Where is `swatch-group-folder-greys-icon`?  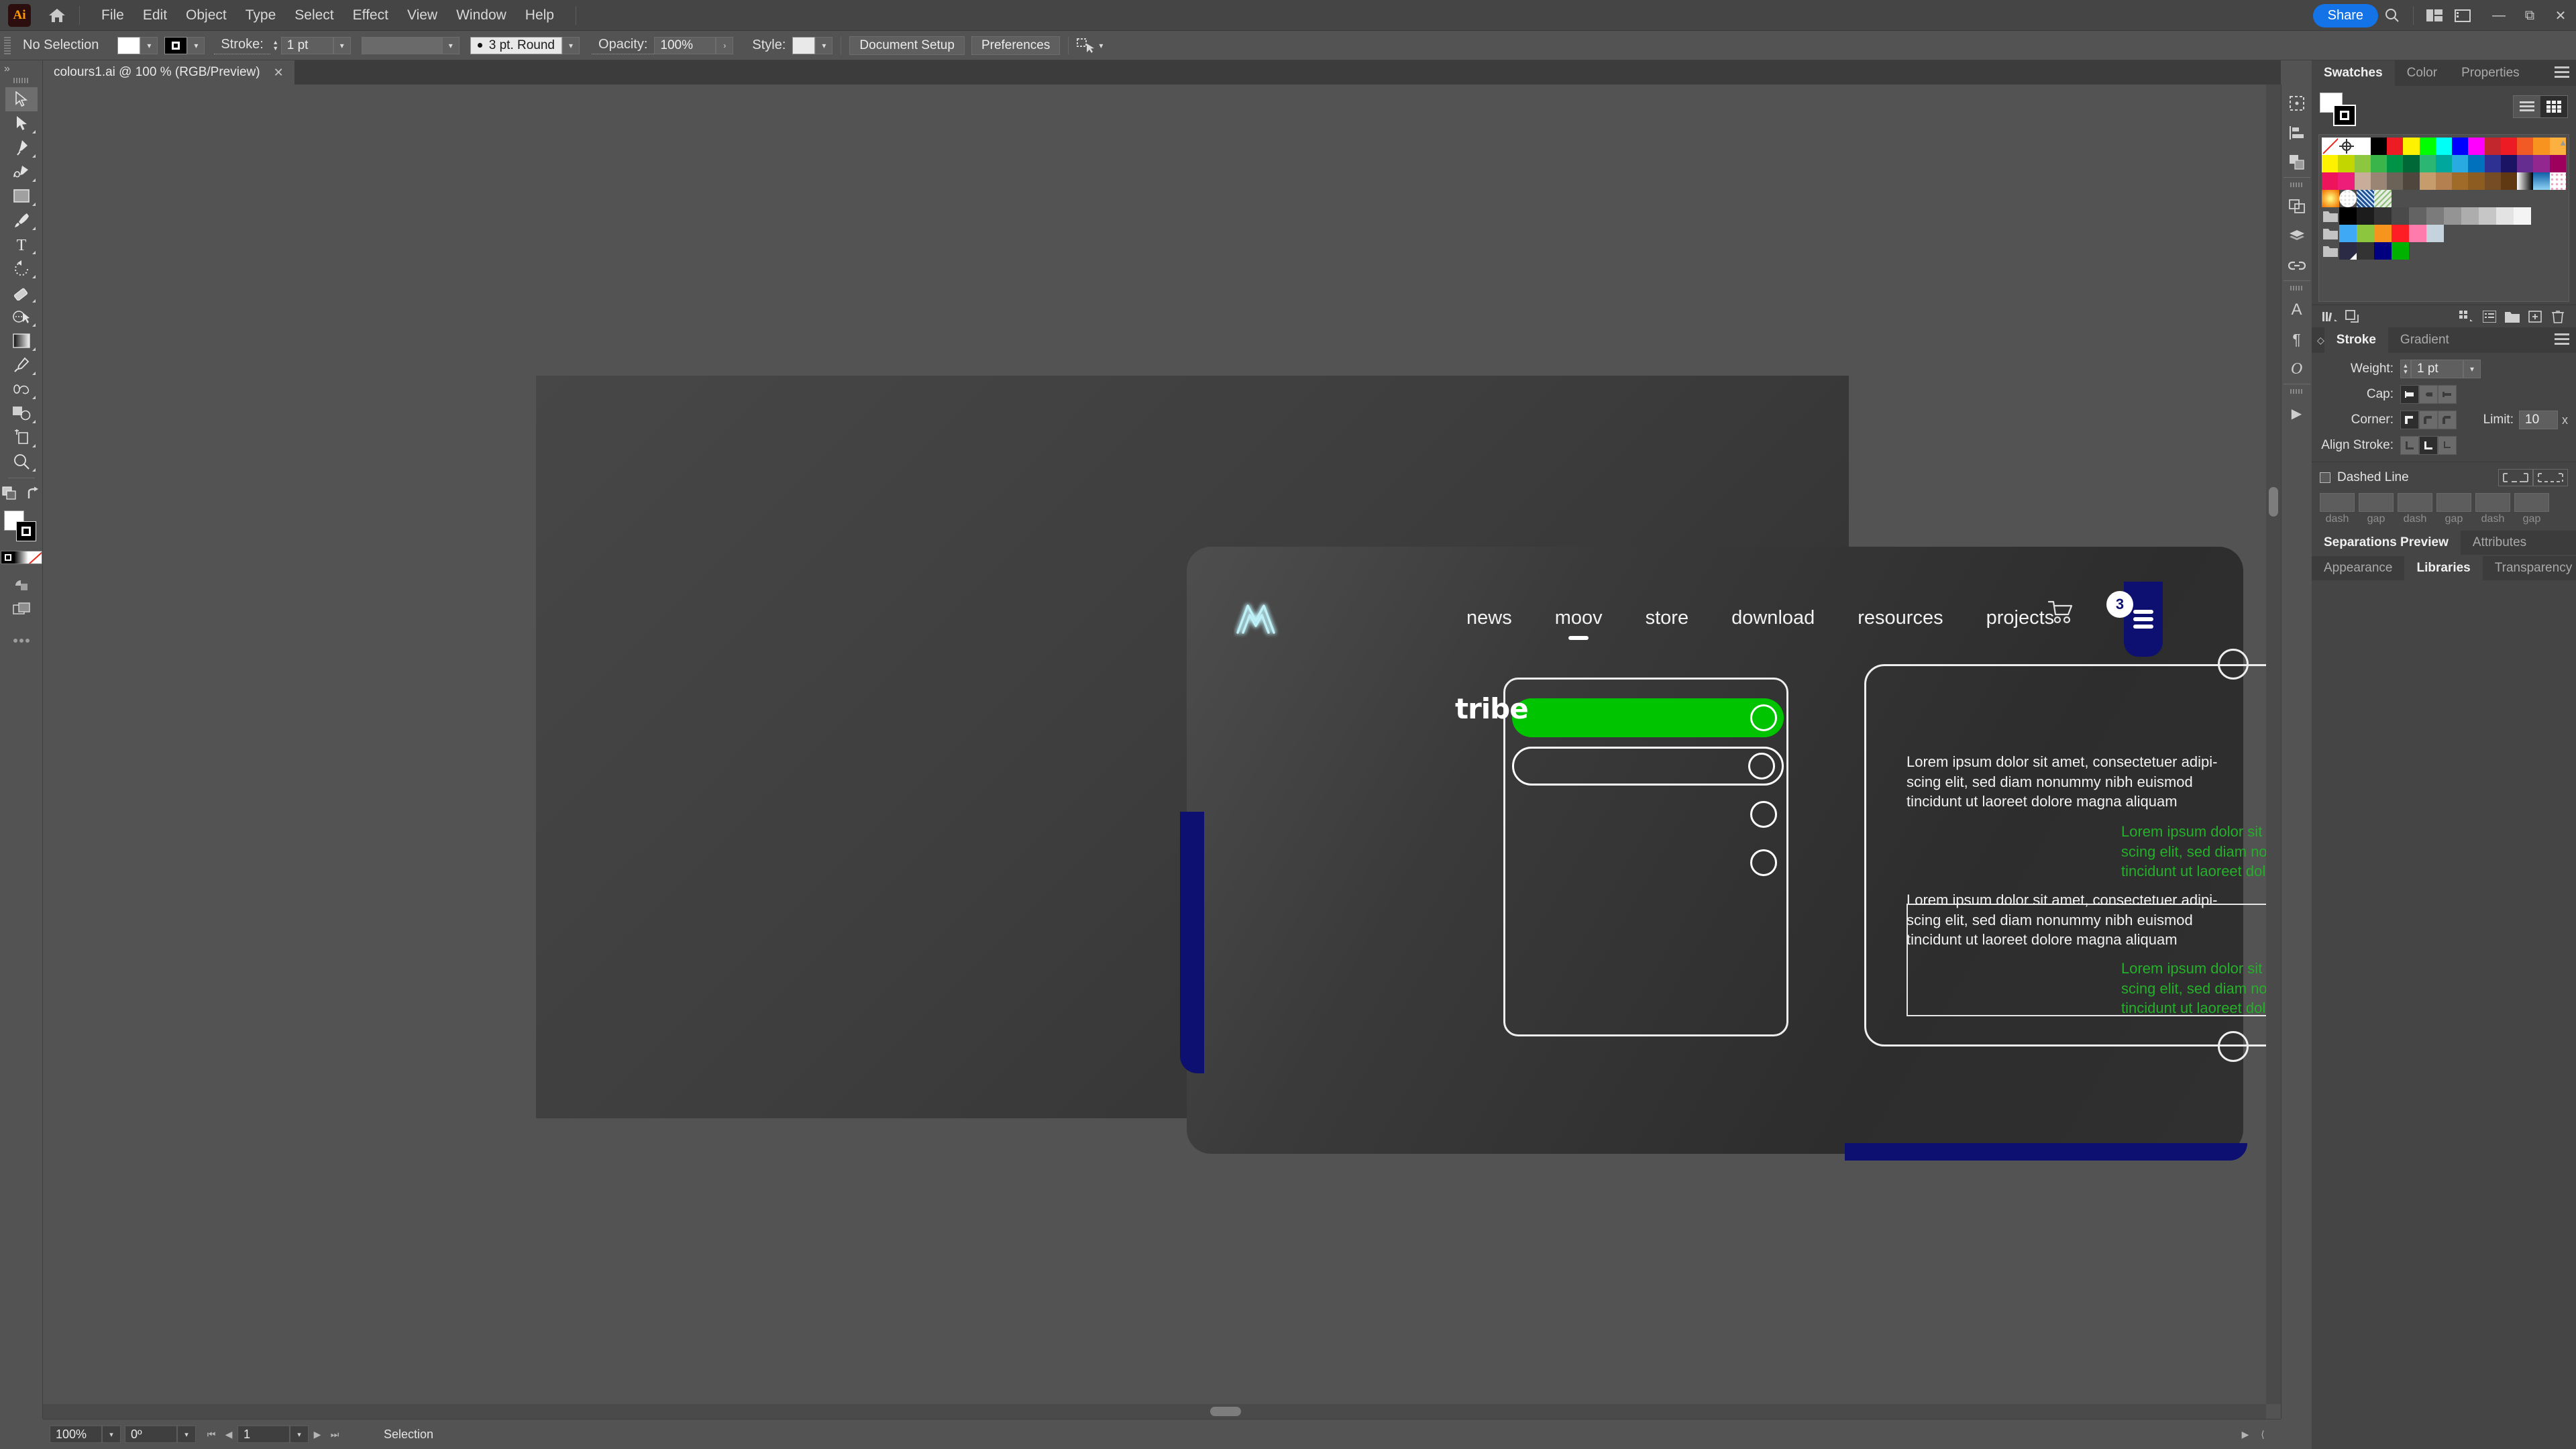 swatch-group-folder-greys-icon is located at coordinates (2330, 216).